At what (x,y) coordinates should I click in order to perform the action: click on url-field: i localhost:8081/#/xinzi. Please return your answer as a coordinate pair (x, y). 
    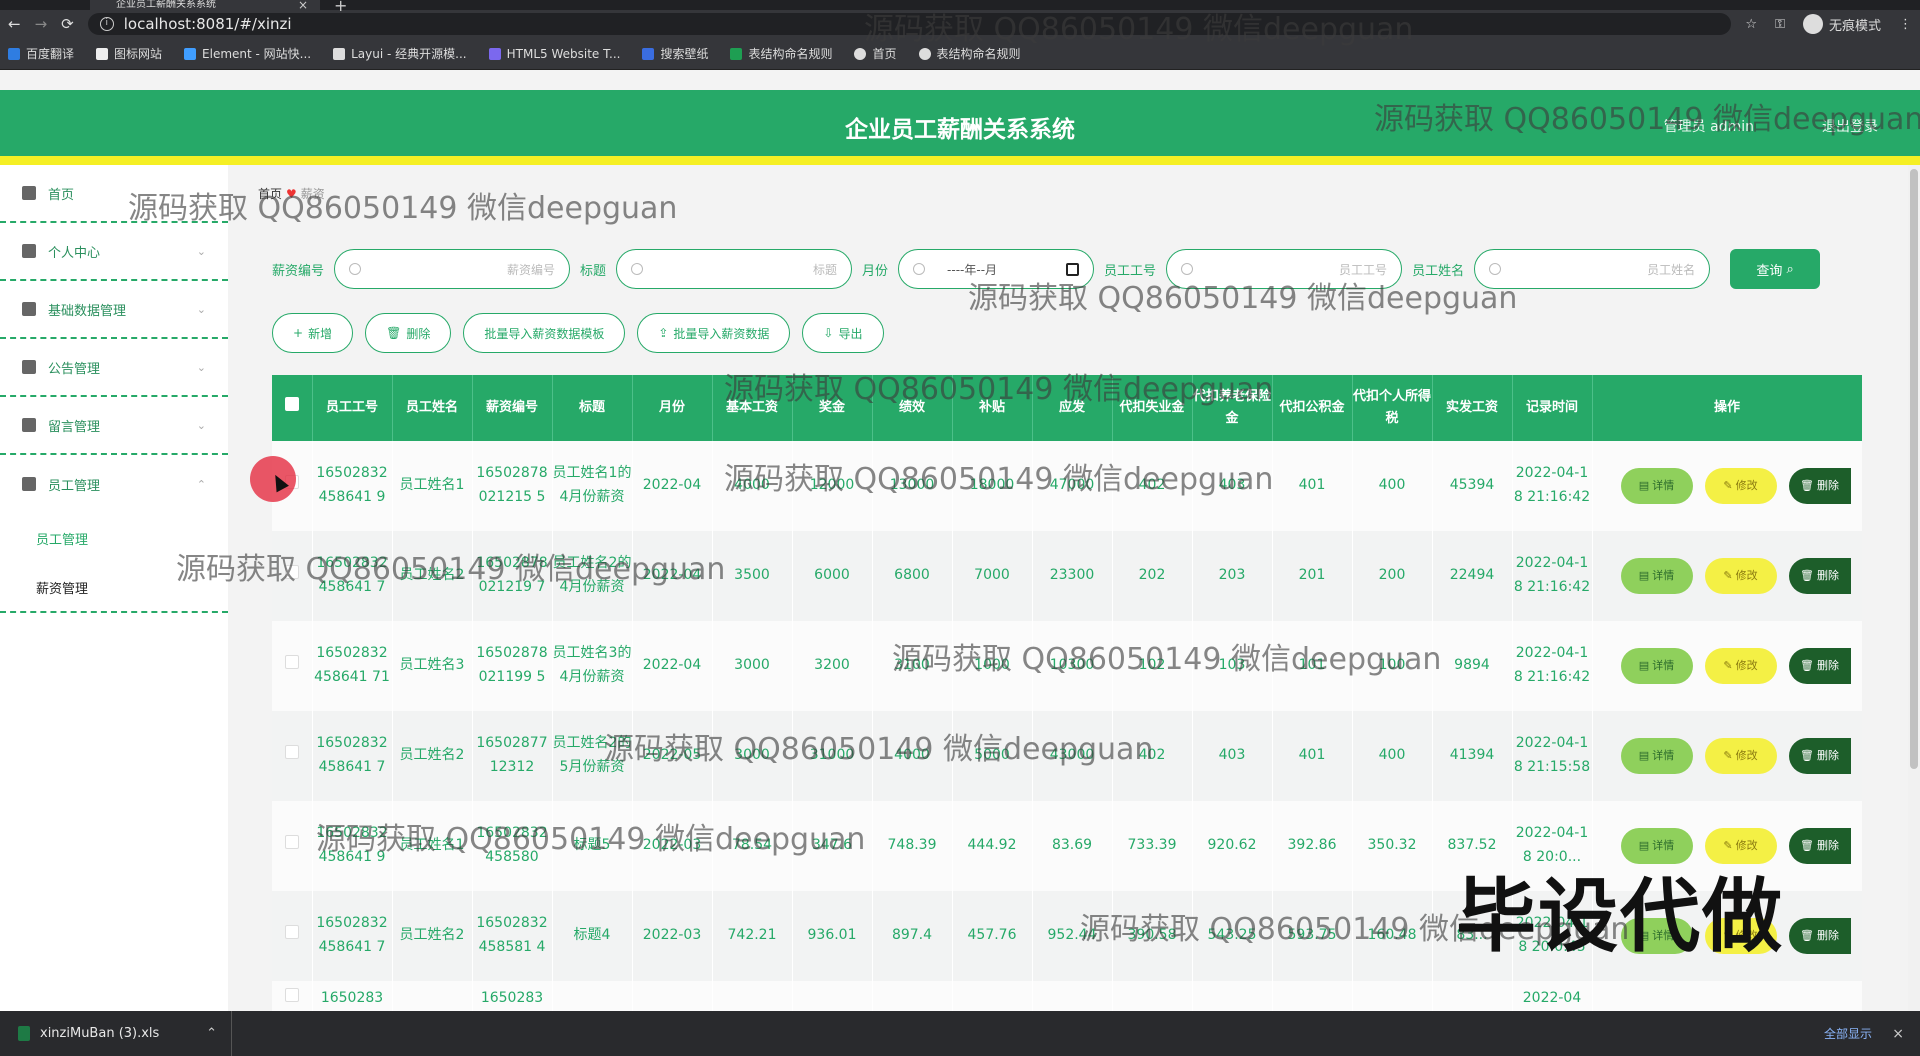
    Looking at the image, I should click on (909, 24).